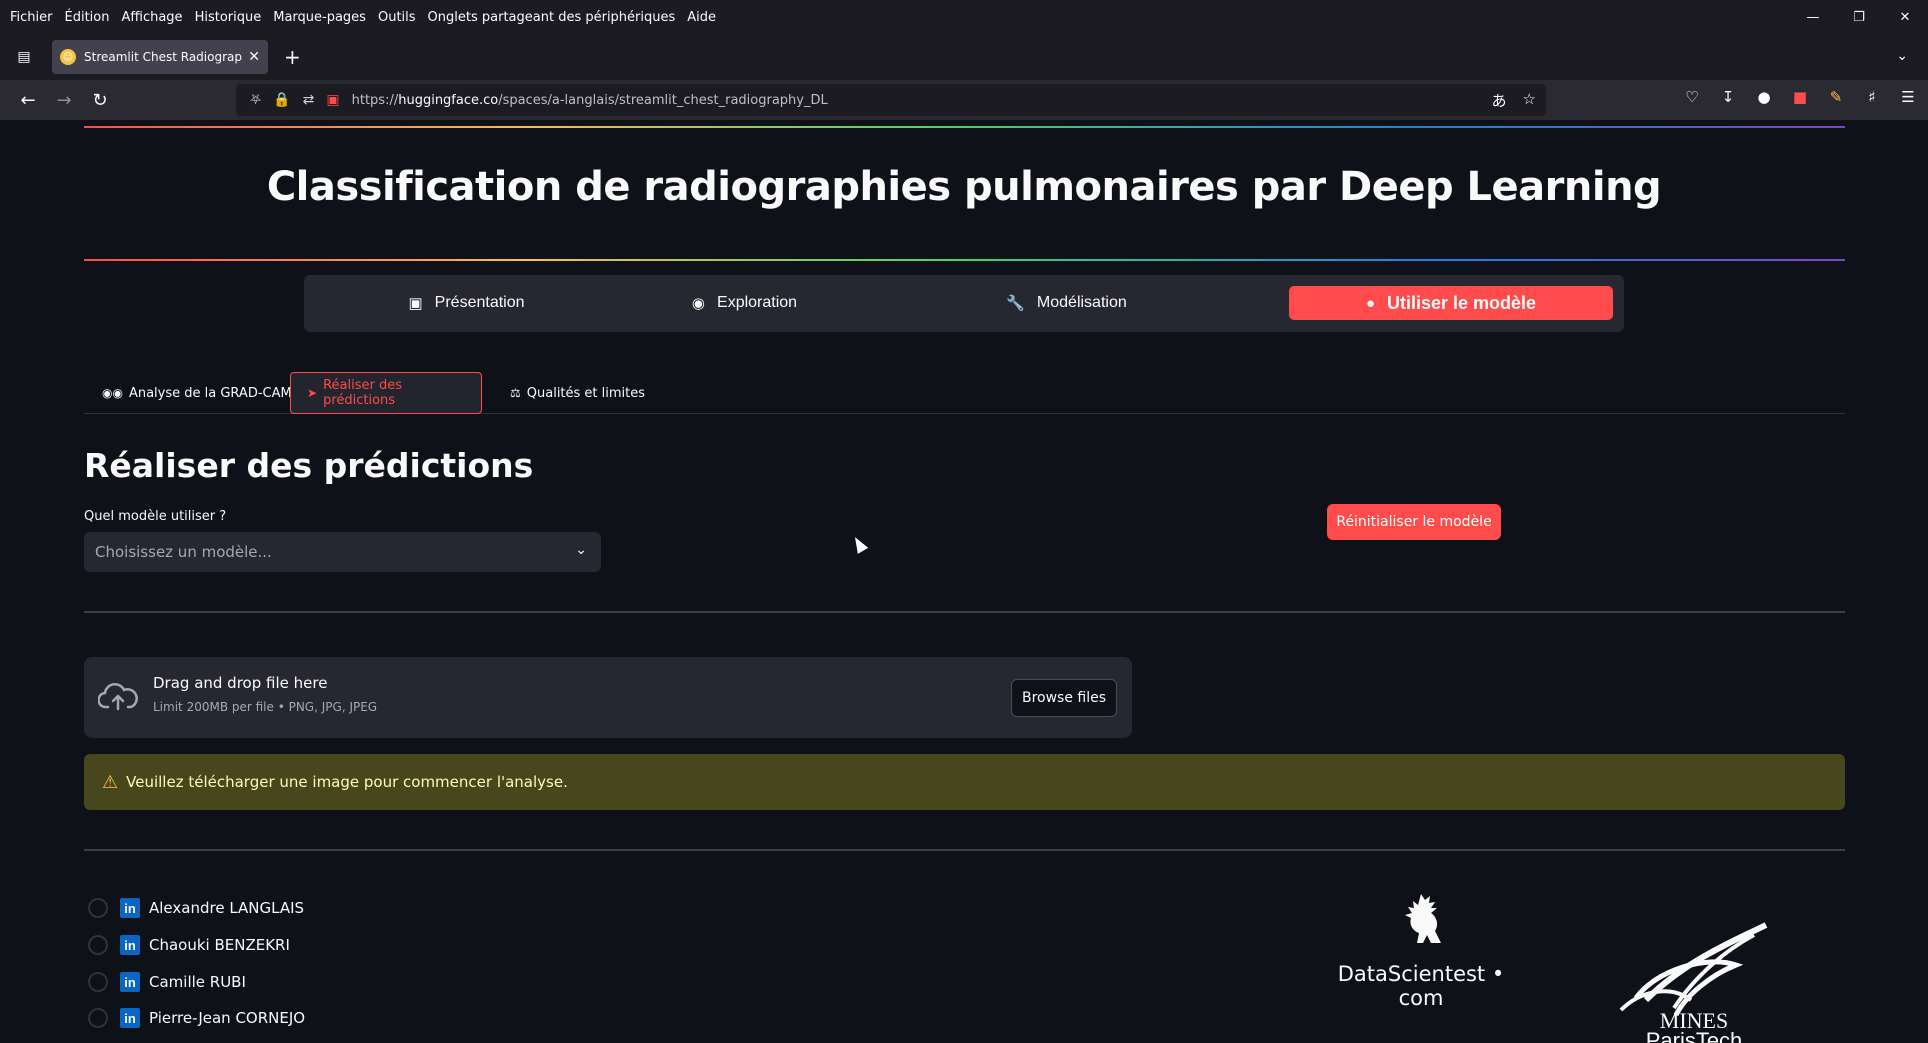  Describe the element at coordinates (227, 908) in the screenshot. I see `contributor-name: Alexandre LANGLAIS` at that location.